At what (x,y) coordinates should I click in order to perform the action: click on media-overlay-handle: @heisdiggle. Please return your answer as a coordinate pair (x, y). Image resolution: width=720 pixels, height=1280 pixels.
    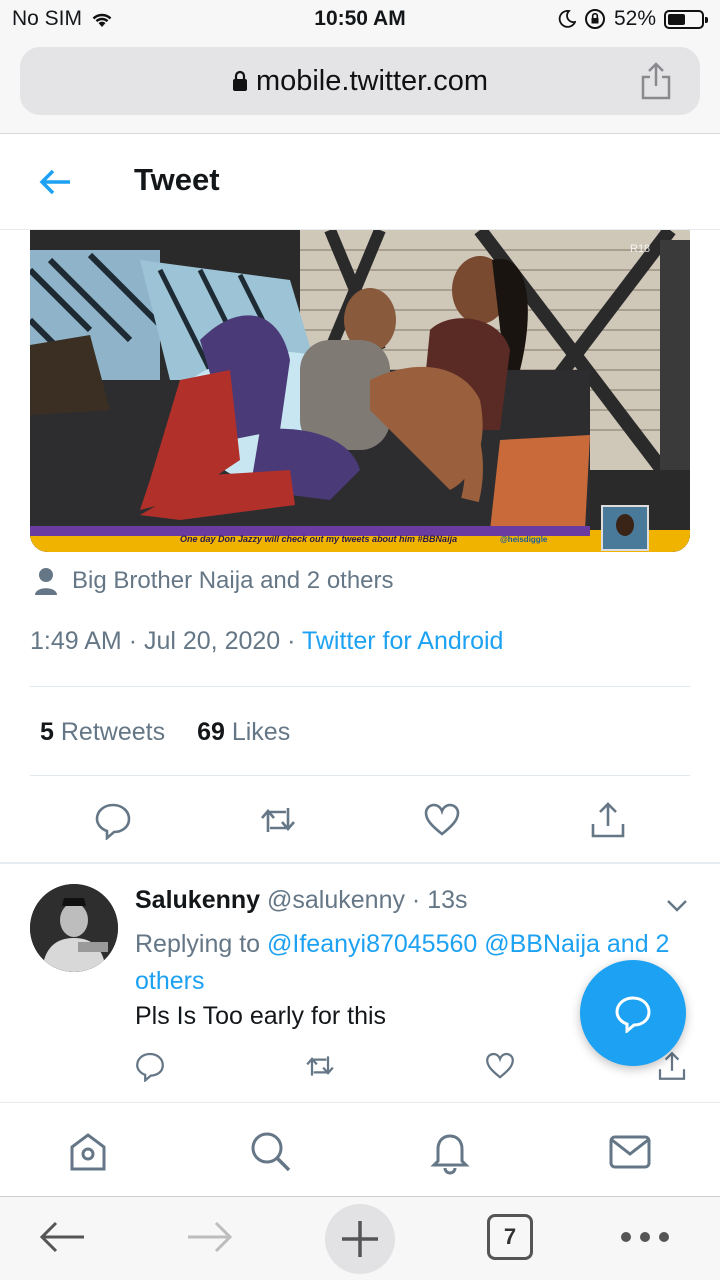
    Looking at the image, I should click on (524, 539).